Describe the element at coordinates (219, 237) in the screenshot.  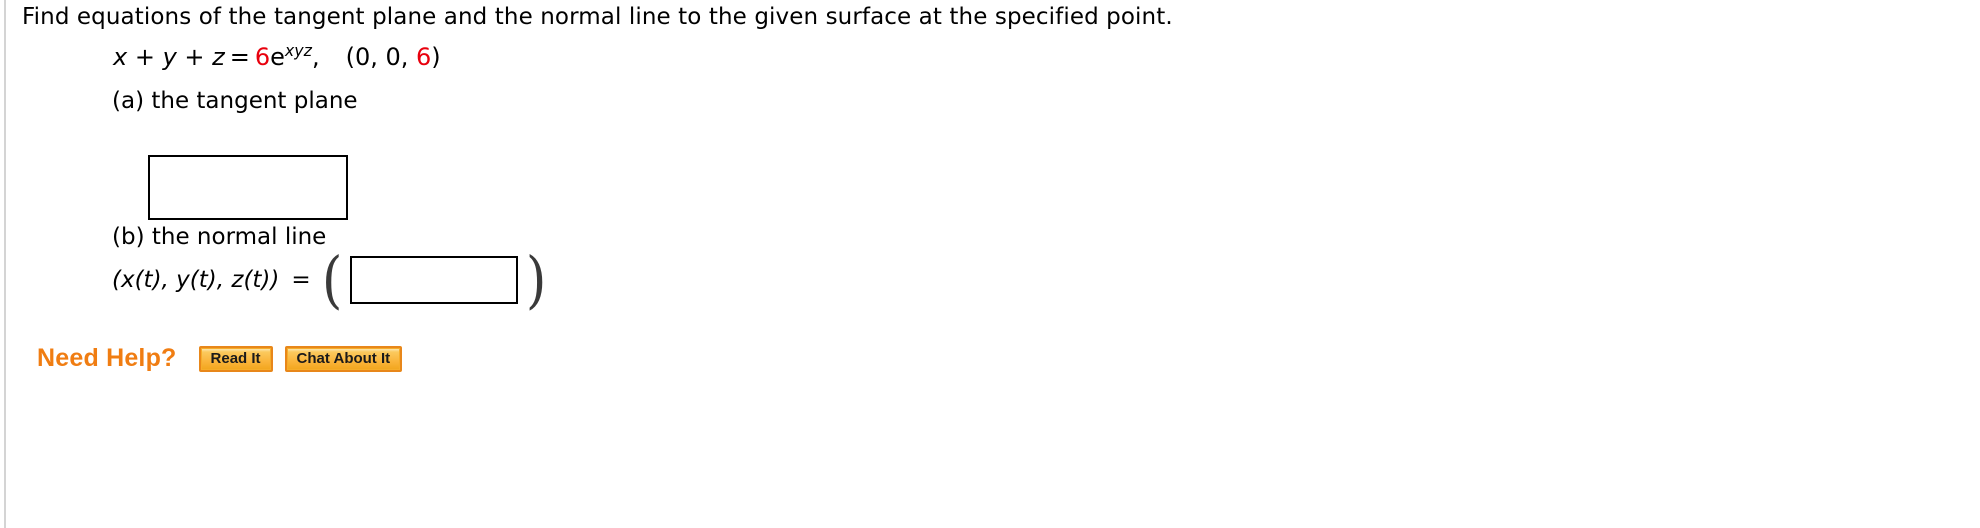
I see `part-b-label: (b) the normal line` at that location.